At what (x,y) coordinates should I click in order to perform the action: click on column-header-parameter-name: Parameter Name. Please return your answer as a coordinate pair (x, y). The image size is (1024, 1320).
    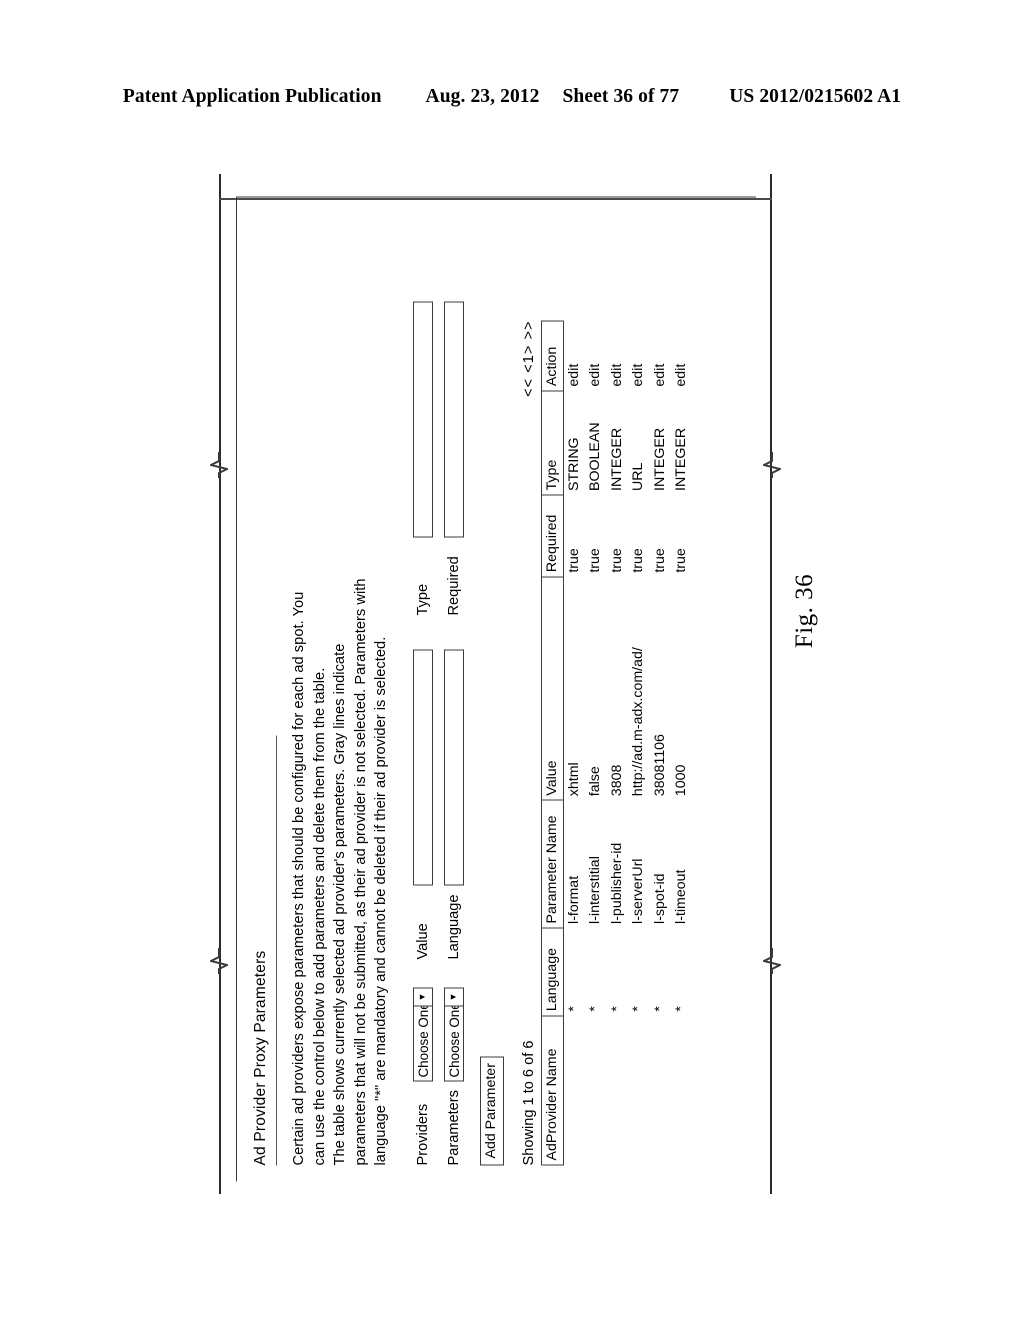
    Looking at the image, I should click on (552, 863).